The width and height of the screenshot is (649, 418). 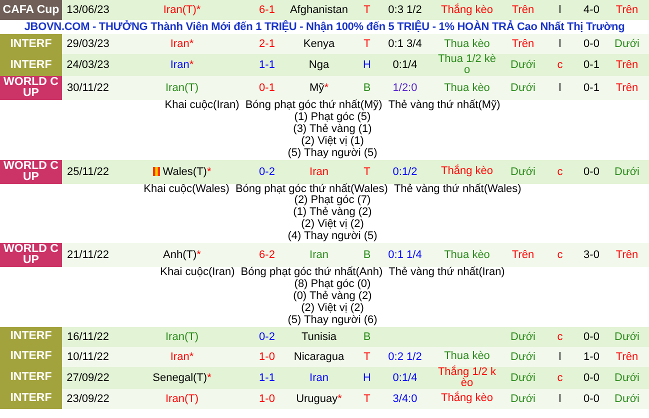 I want to click on stat-text: Khai cuộc(Iran), so click(x=197, y=273).